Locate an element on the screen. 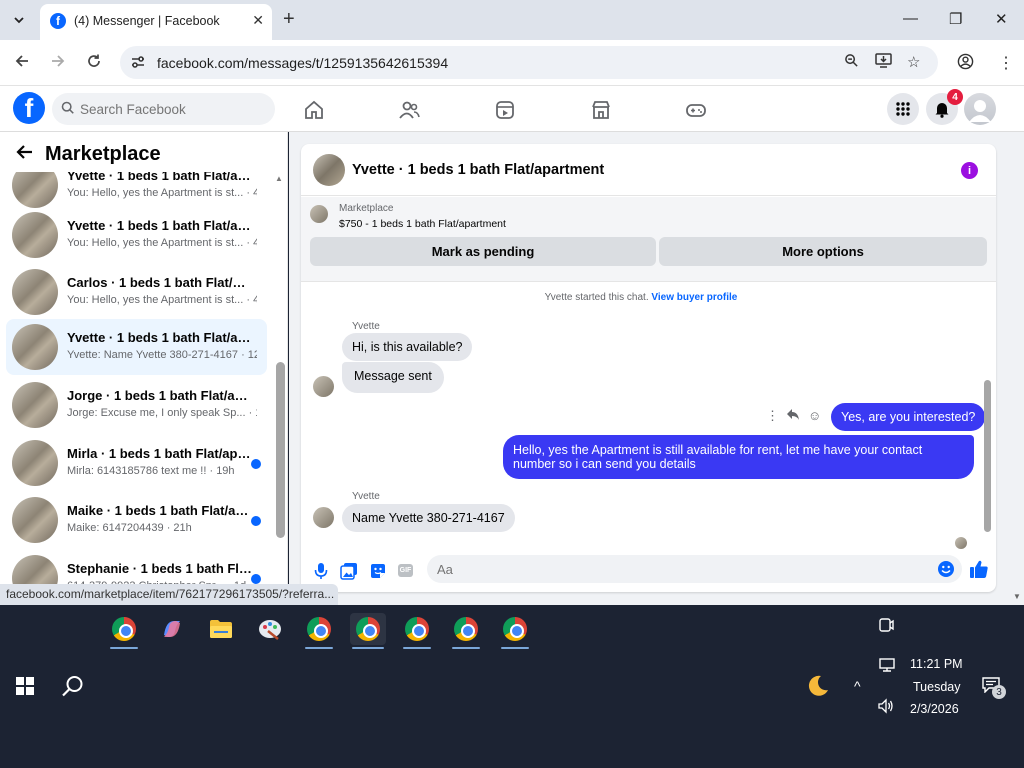 Image resolution: width=1024 pixels, height=768 pixels. page-scroll-down-arrow-icon: ▼ is located at coordinates (1017, 596).